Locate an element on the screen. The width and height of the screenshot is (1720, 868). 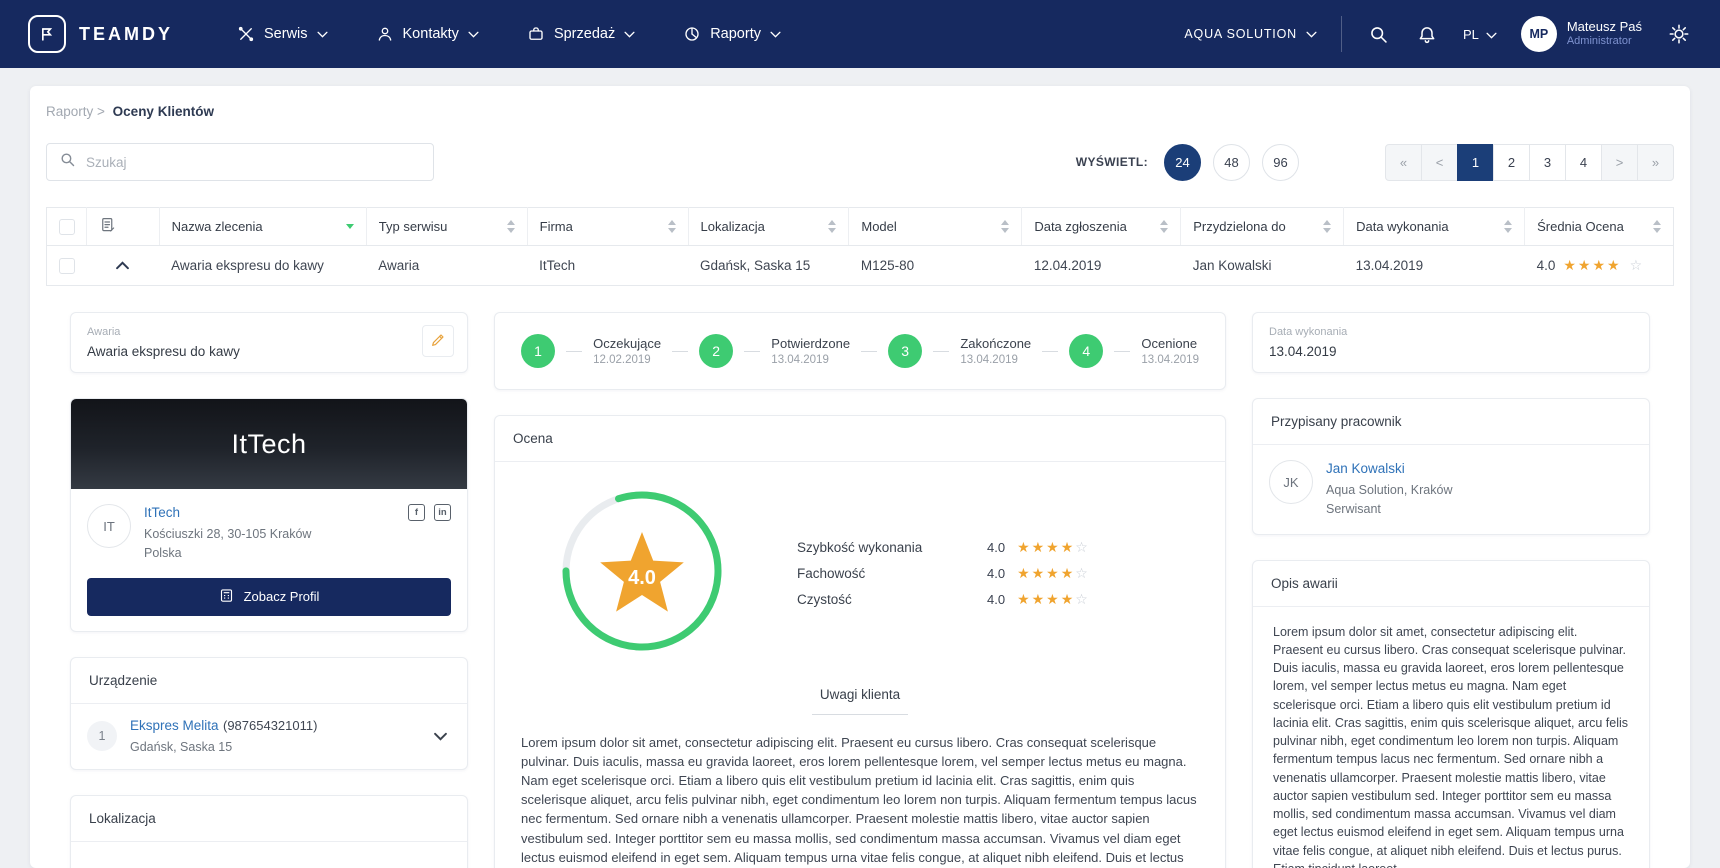
rating-row-expertise: Fachowość 4.0 ★★★★ ☆ is located at coordinates (942, 573).